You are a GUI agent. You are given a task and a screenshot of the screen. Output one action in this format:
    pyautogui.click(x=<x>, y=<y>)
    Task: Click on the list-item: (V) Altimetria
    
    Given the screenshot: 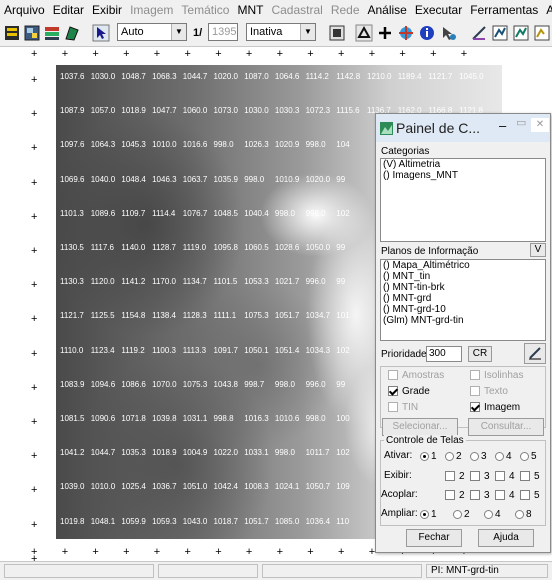 What is the action you would take?
    pyautogui.click(x=463, y=164)
    